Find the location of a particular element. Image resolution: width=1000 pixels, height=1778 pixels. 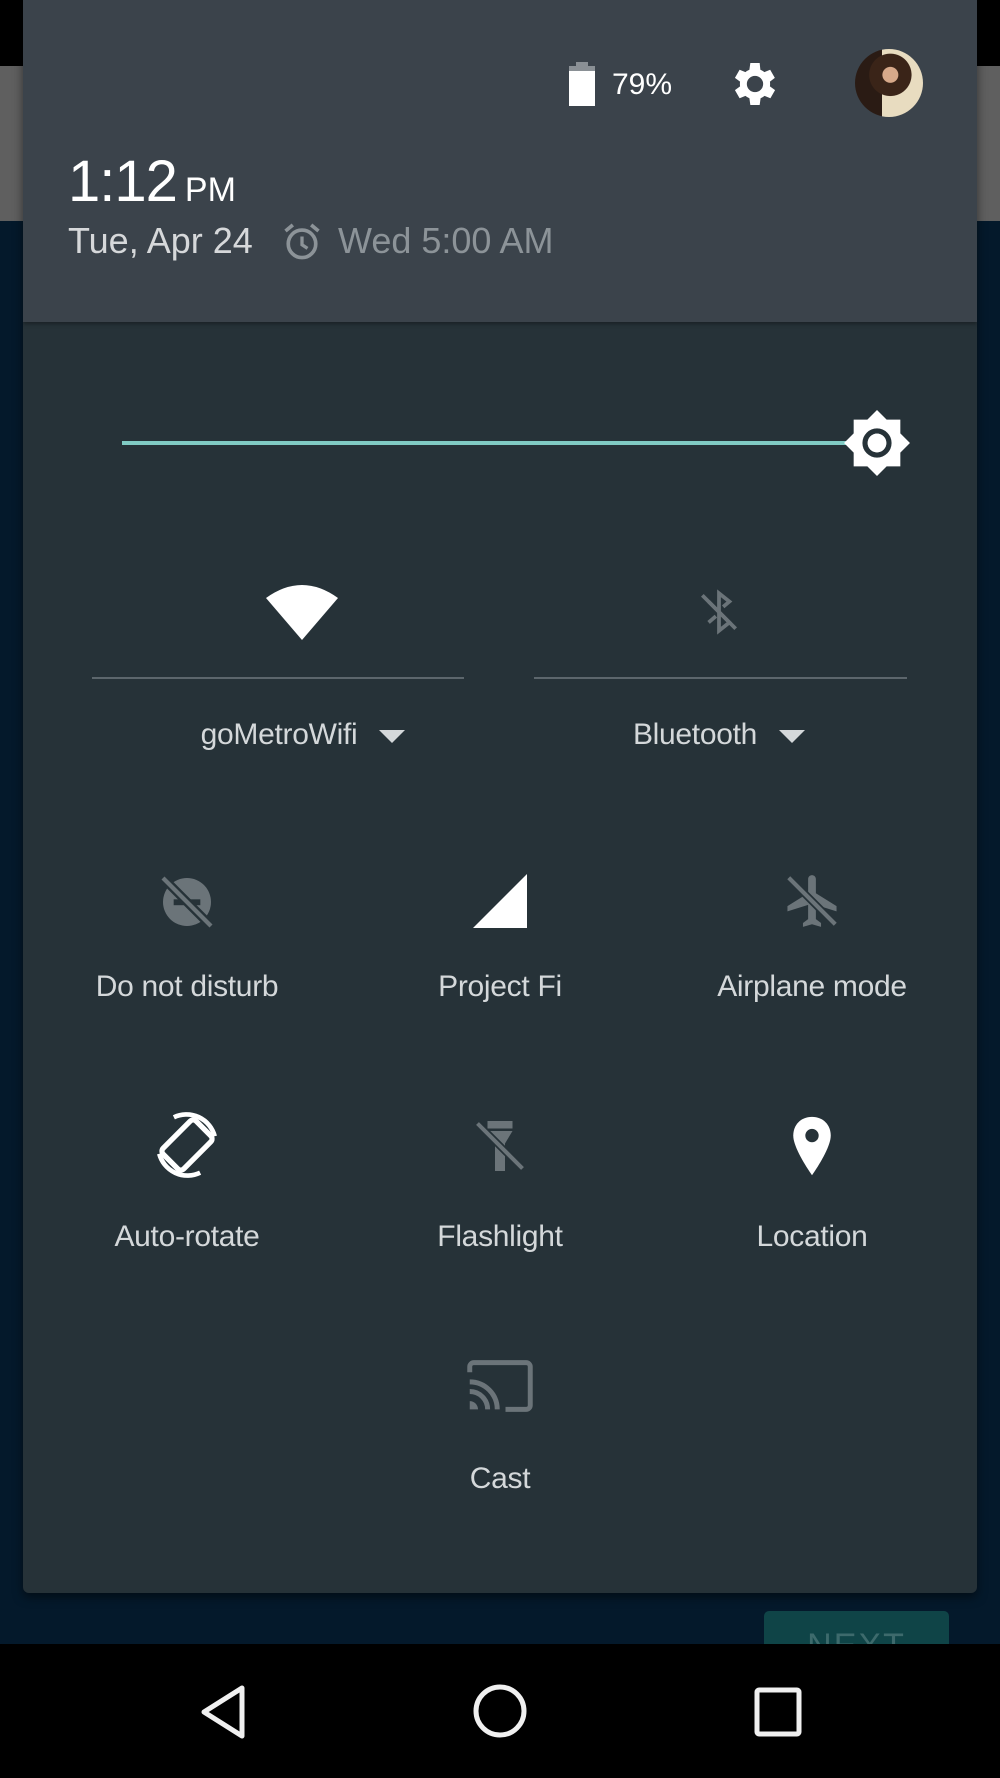

cell-signal-icon is located at coordinates (500, 901).